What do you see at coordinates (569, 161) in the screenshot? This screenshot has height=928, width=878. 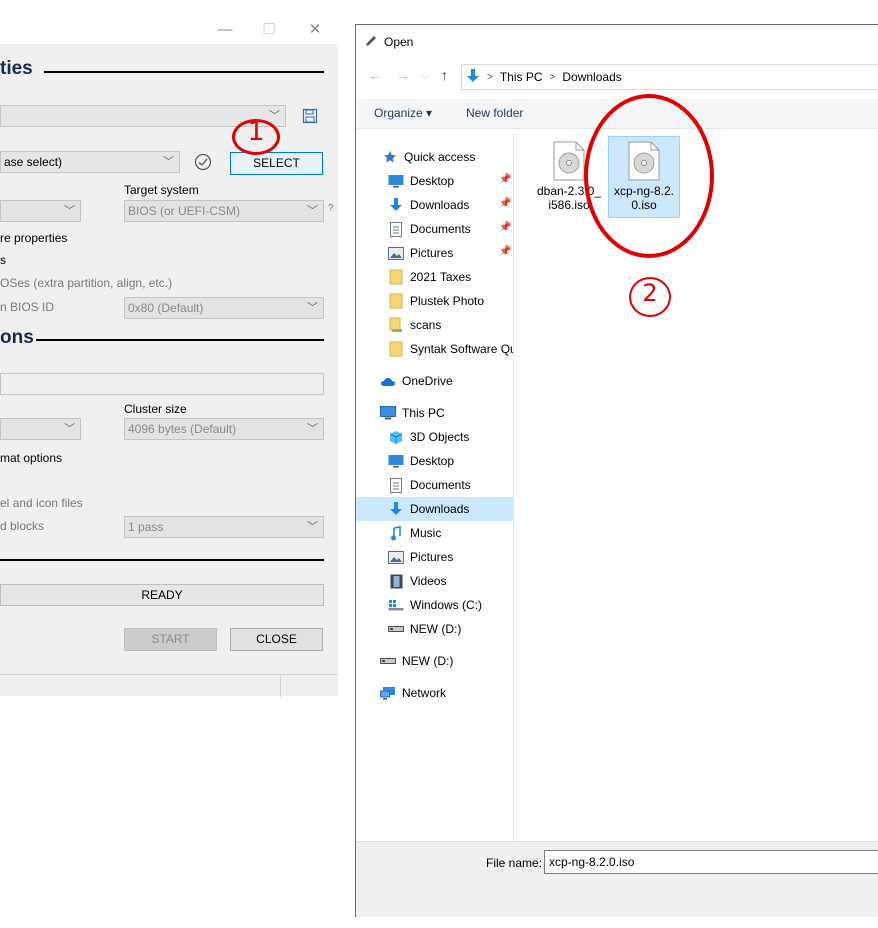 I see `disc-image-icon` at bounding box center [569, 161].